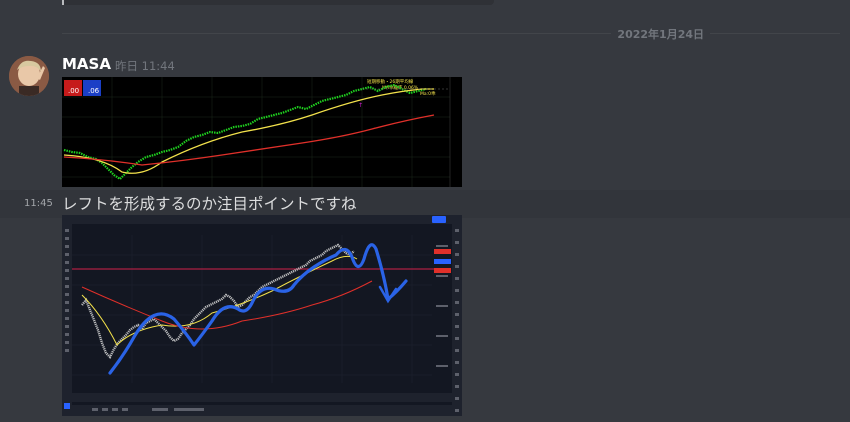 The height and width of the screenshot is (422, 850). I want to click on chart-screenshot-image: .00 .06 短期移動・26期平均線 MA乖離率 0.06% Ma:0乖 ↑, so click(262, 132).